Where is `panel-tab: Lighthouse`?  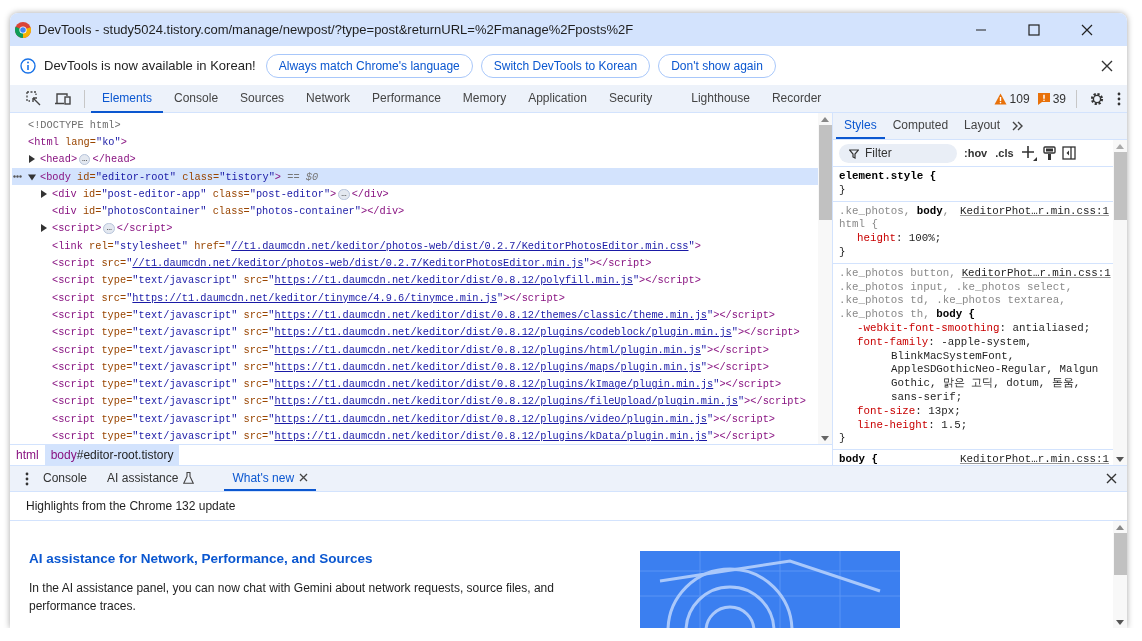
panel-tab: Lighthouse is located at coordinates (720, 98).